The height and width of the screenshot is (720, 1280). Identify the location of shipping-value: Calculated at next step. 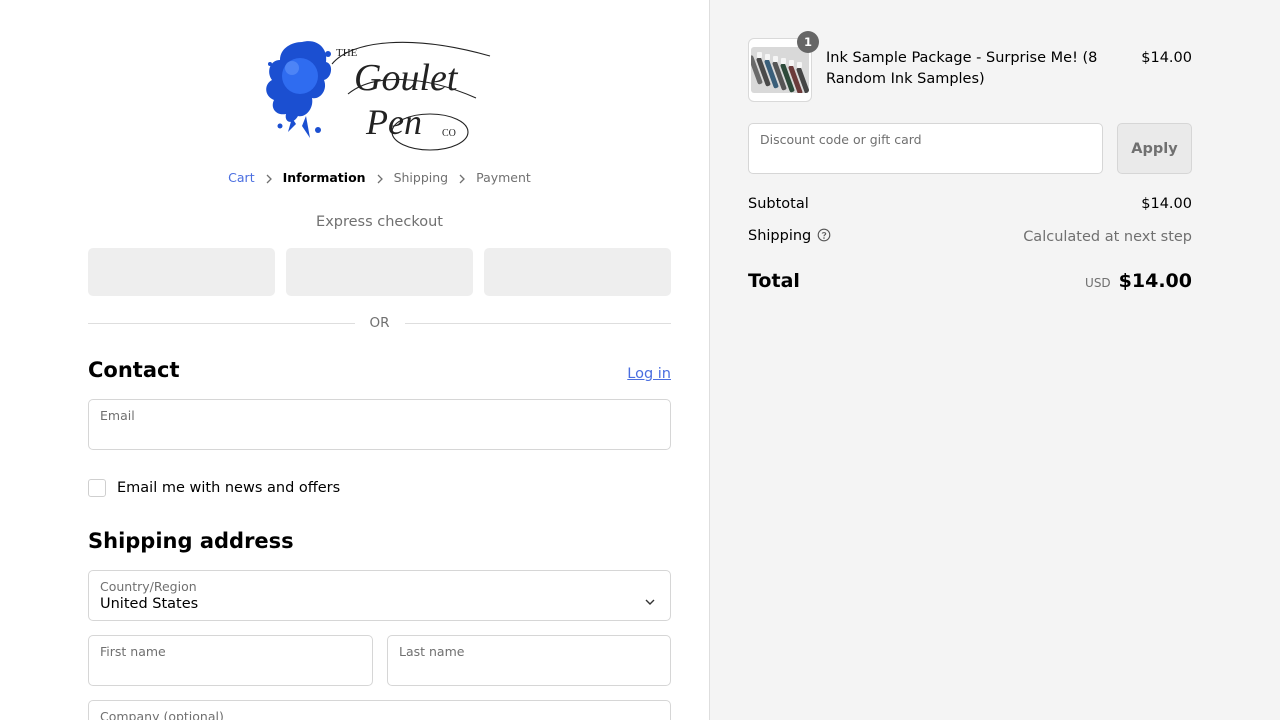
(1107, 237).